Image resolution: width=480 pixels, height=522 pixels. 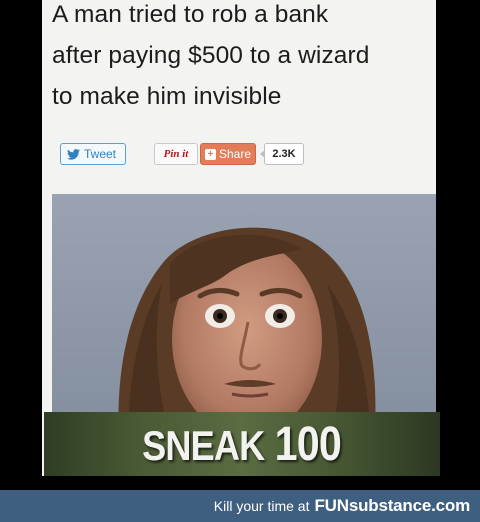 I want to click on share-button: + Share, so click(x=228, y=154).